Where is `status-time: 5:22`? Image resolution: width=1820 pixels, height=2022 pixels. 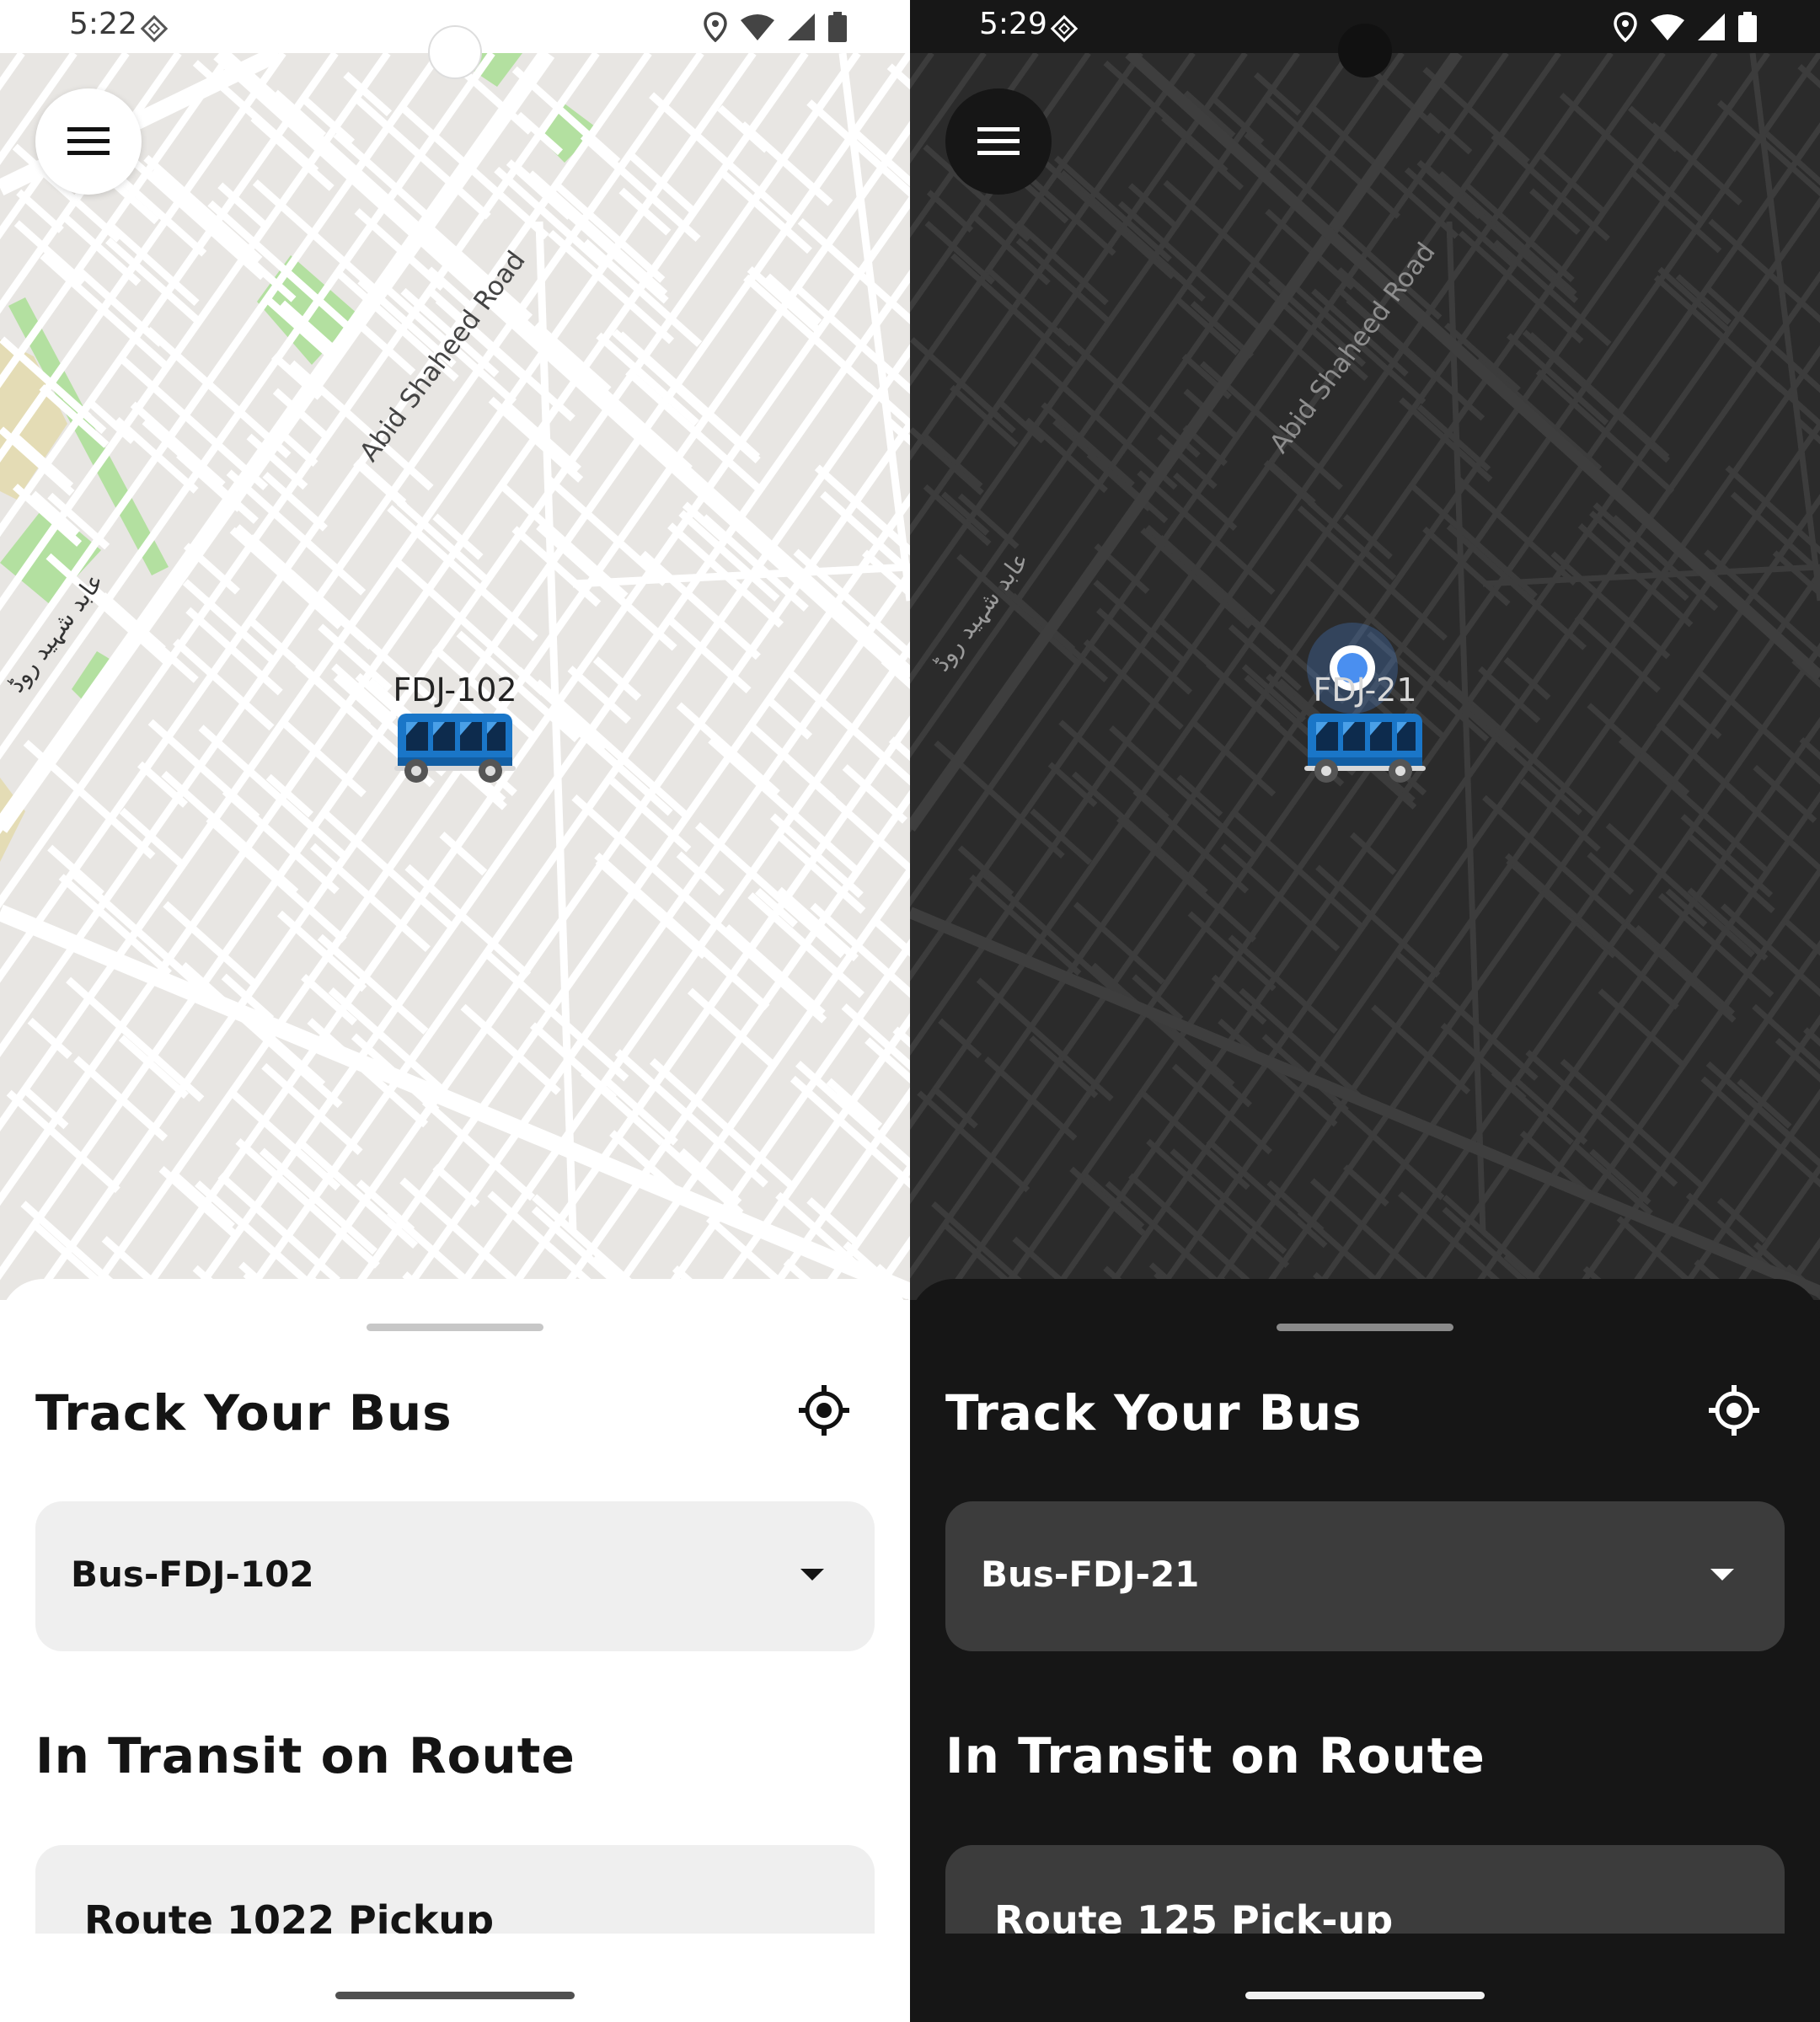 status-time: 5:22 is located at coordinates (103, 24).